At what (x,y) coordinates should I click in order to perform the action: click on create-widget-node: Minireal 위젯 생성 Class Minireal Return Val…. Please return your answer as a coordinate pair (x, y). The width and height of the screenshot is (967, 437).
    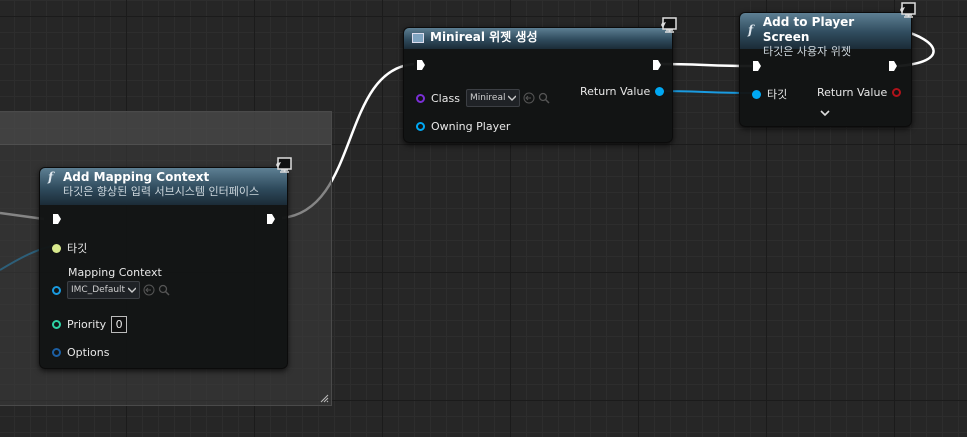
    Looking at the image, I should click on (540, 80).